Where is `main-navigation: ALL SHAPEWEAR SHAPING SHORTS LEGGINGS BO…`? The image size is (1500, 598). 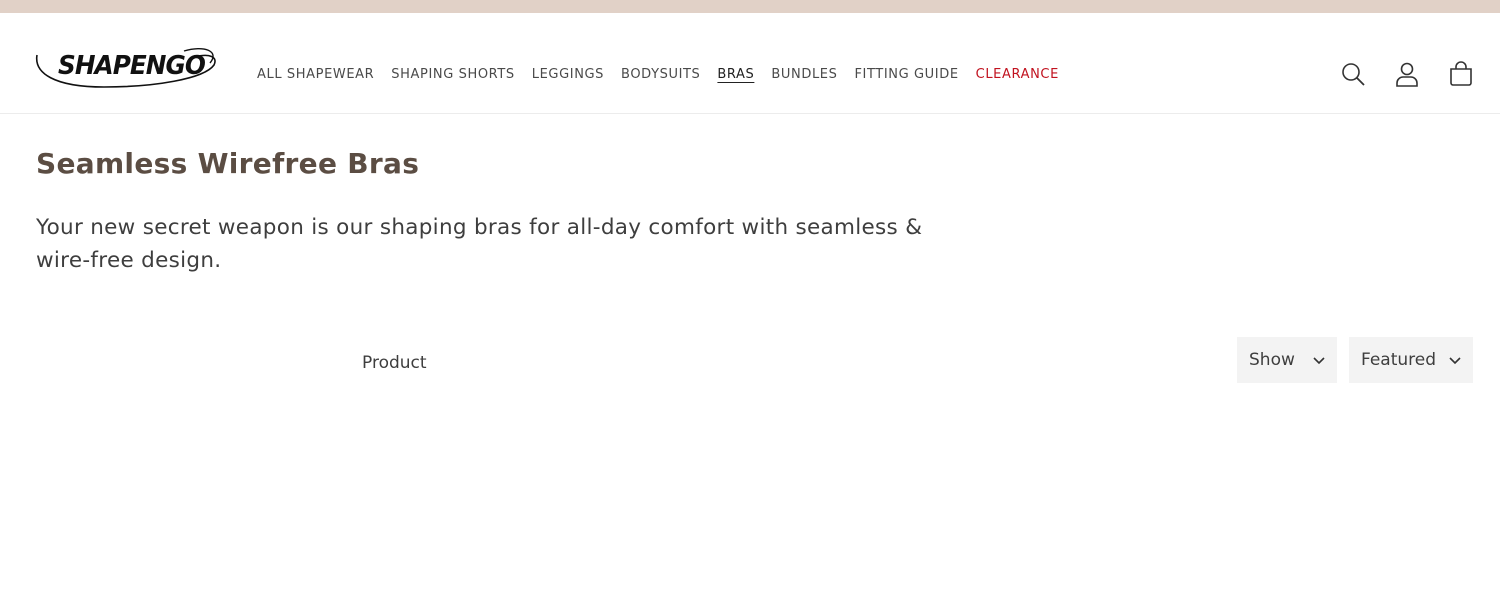 main-navigation: ALL SHAPEWEAR SHAPING SHORTS LEGGINGS BO… is located at coordinates (666, 74).